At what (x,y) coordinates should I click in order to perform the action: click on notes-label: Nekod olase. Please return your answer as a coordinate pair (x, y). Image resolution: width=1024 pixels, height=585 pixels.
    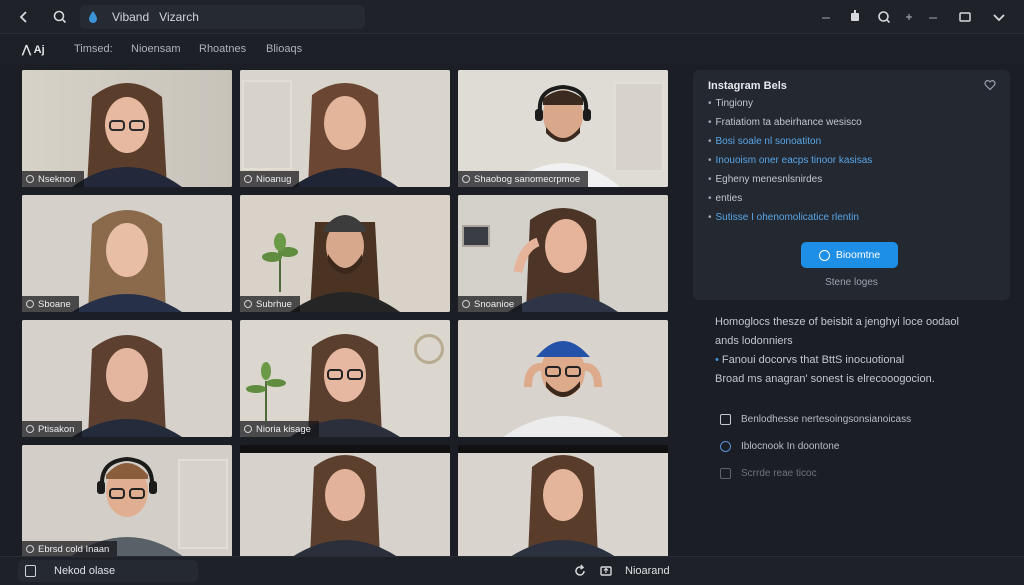
    Looking at the image, I should click on (85, 571).